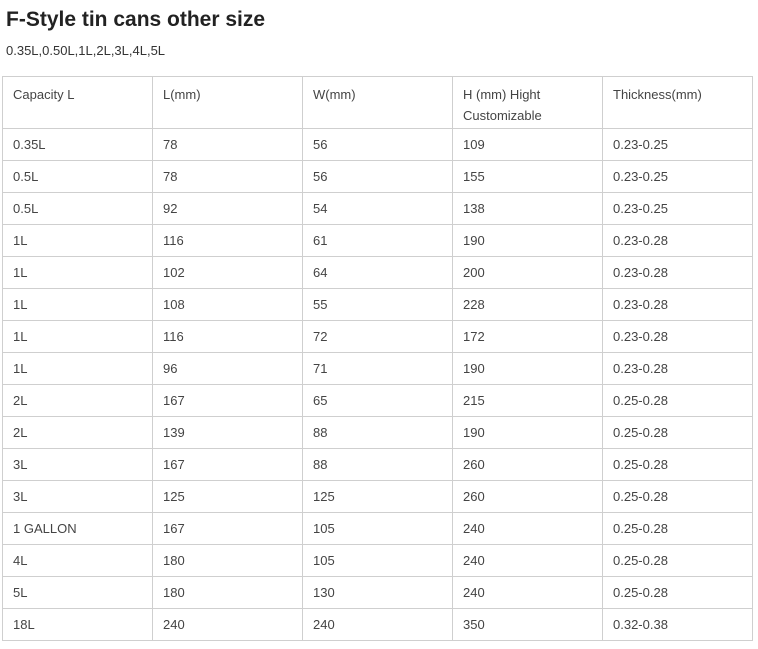  Describe the element at coordinates (527, 176) in the screenshot. I see `cell-height: 155` at that location.